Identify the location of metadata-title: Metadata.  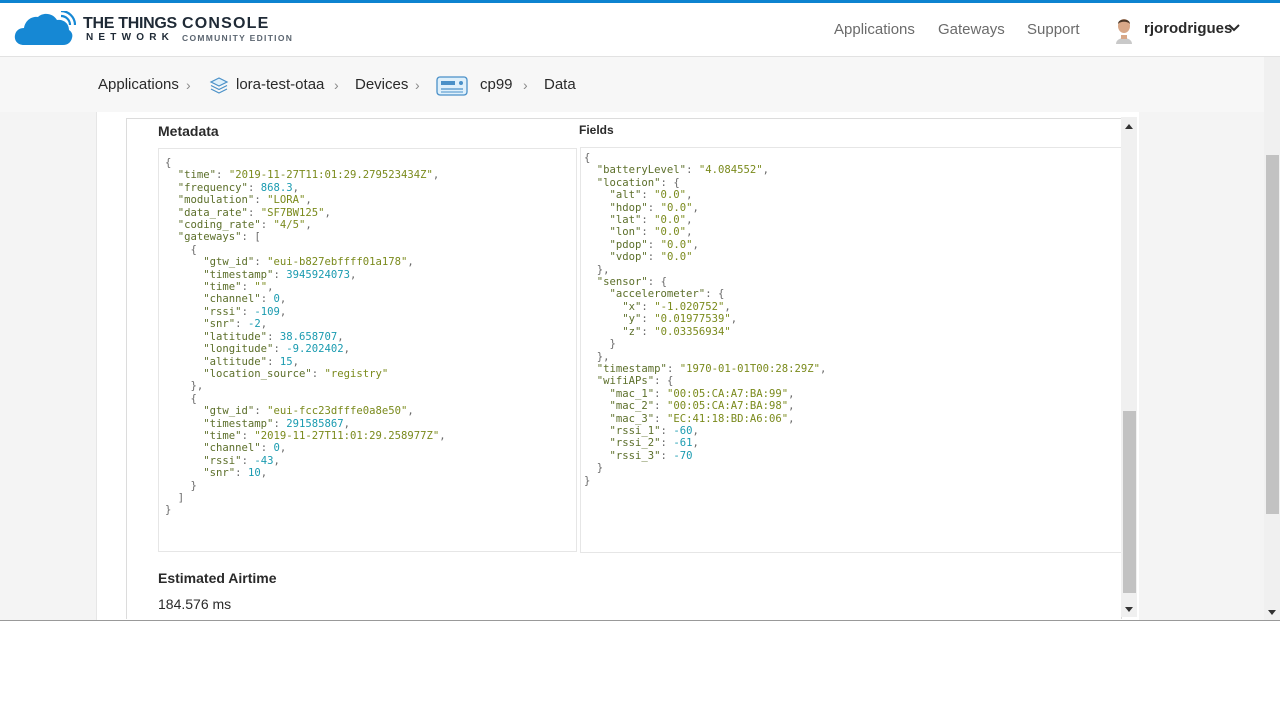
(188, 131).